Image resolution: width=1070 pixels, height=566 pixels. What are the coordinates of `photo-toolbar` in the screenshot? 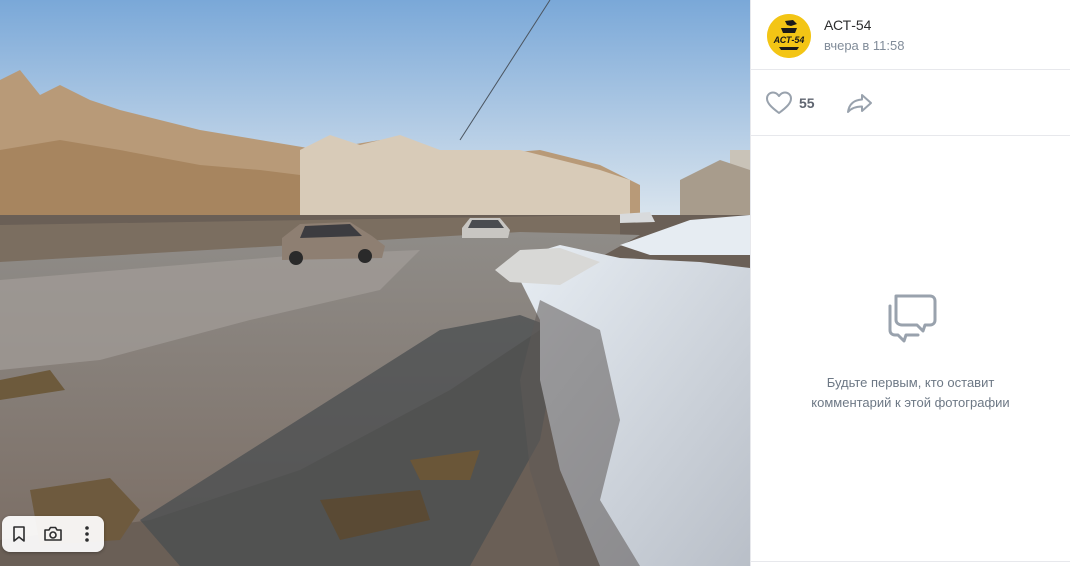 It's located at (53, 534).